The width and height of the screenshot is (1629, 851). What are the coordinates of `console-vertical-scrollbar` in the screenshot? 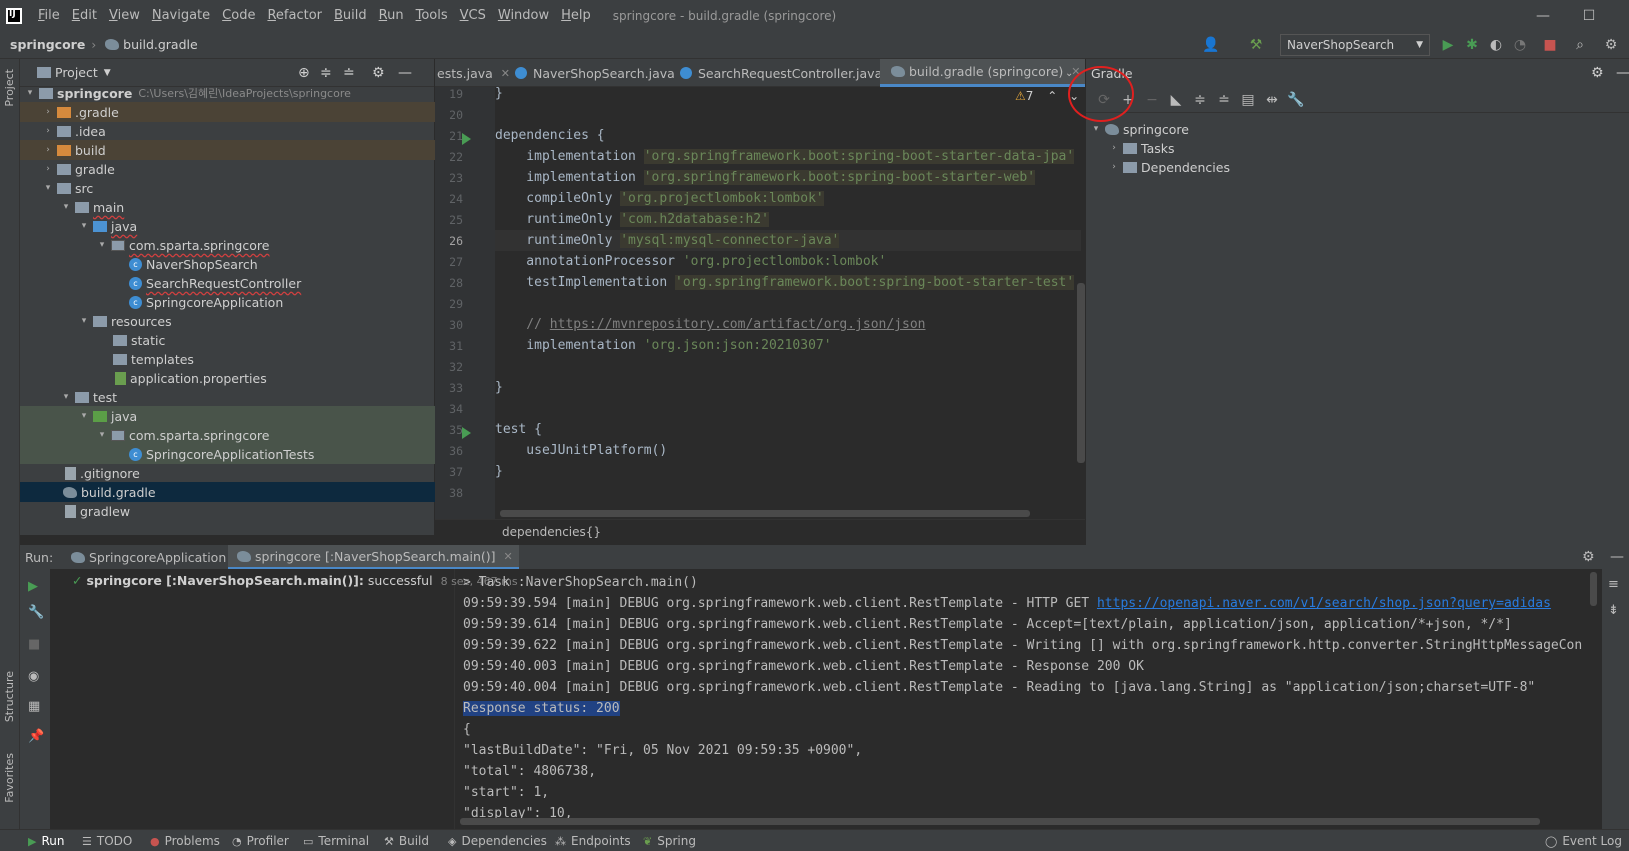 It's located at (1593, 589).